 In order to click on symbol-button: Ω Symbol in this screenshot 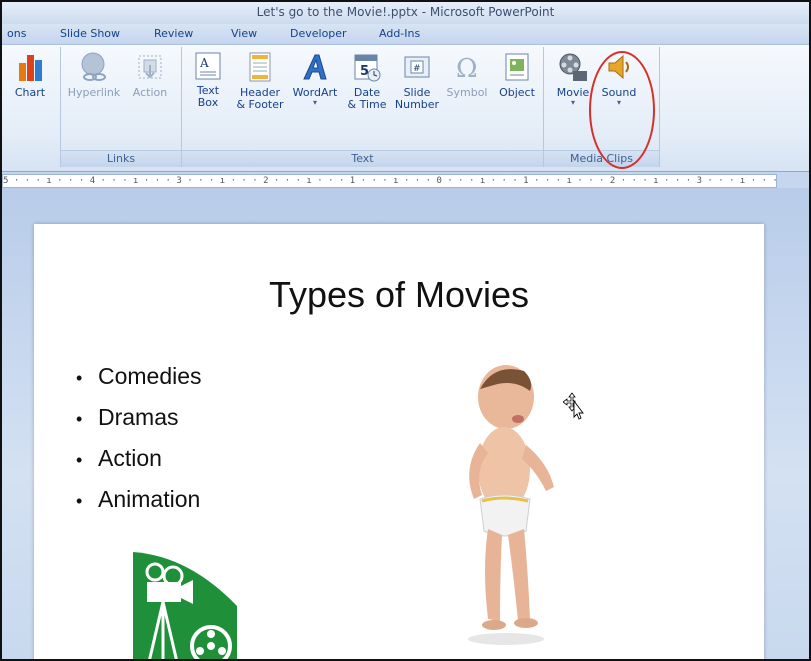, I will do `click(467, 75)`.